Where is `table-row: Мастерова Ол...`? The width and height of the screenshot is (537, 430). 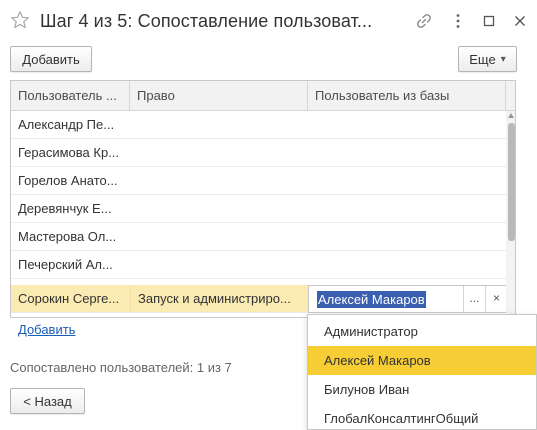 table-row: Мастерова Ол... is located at coordinates (258, 237).